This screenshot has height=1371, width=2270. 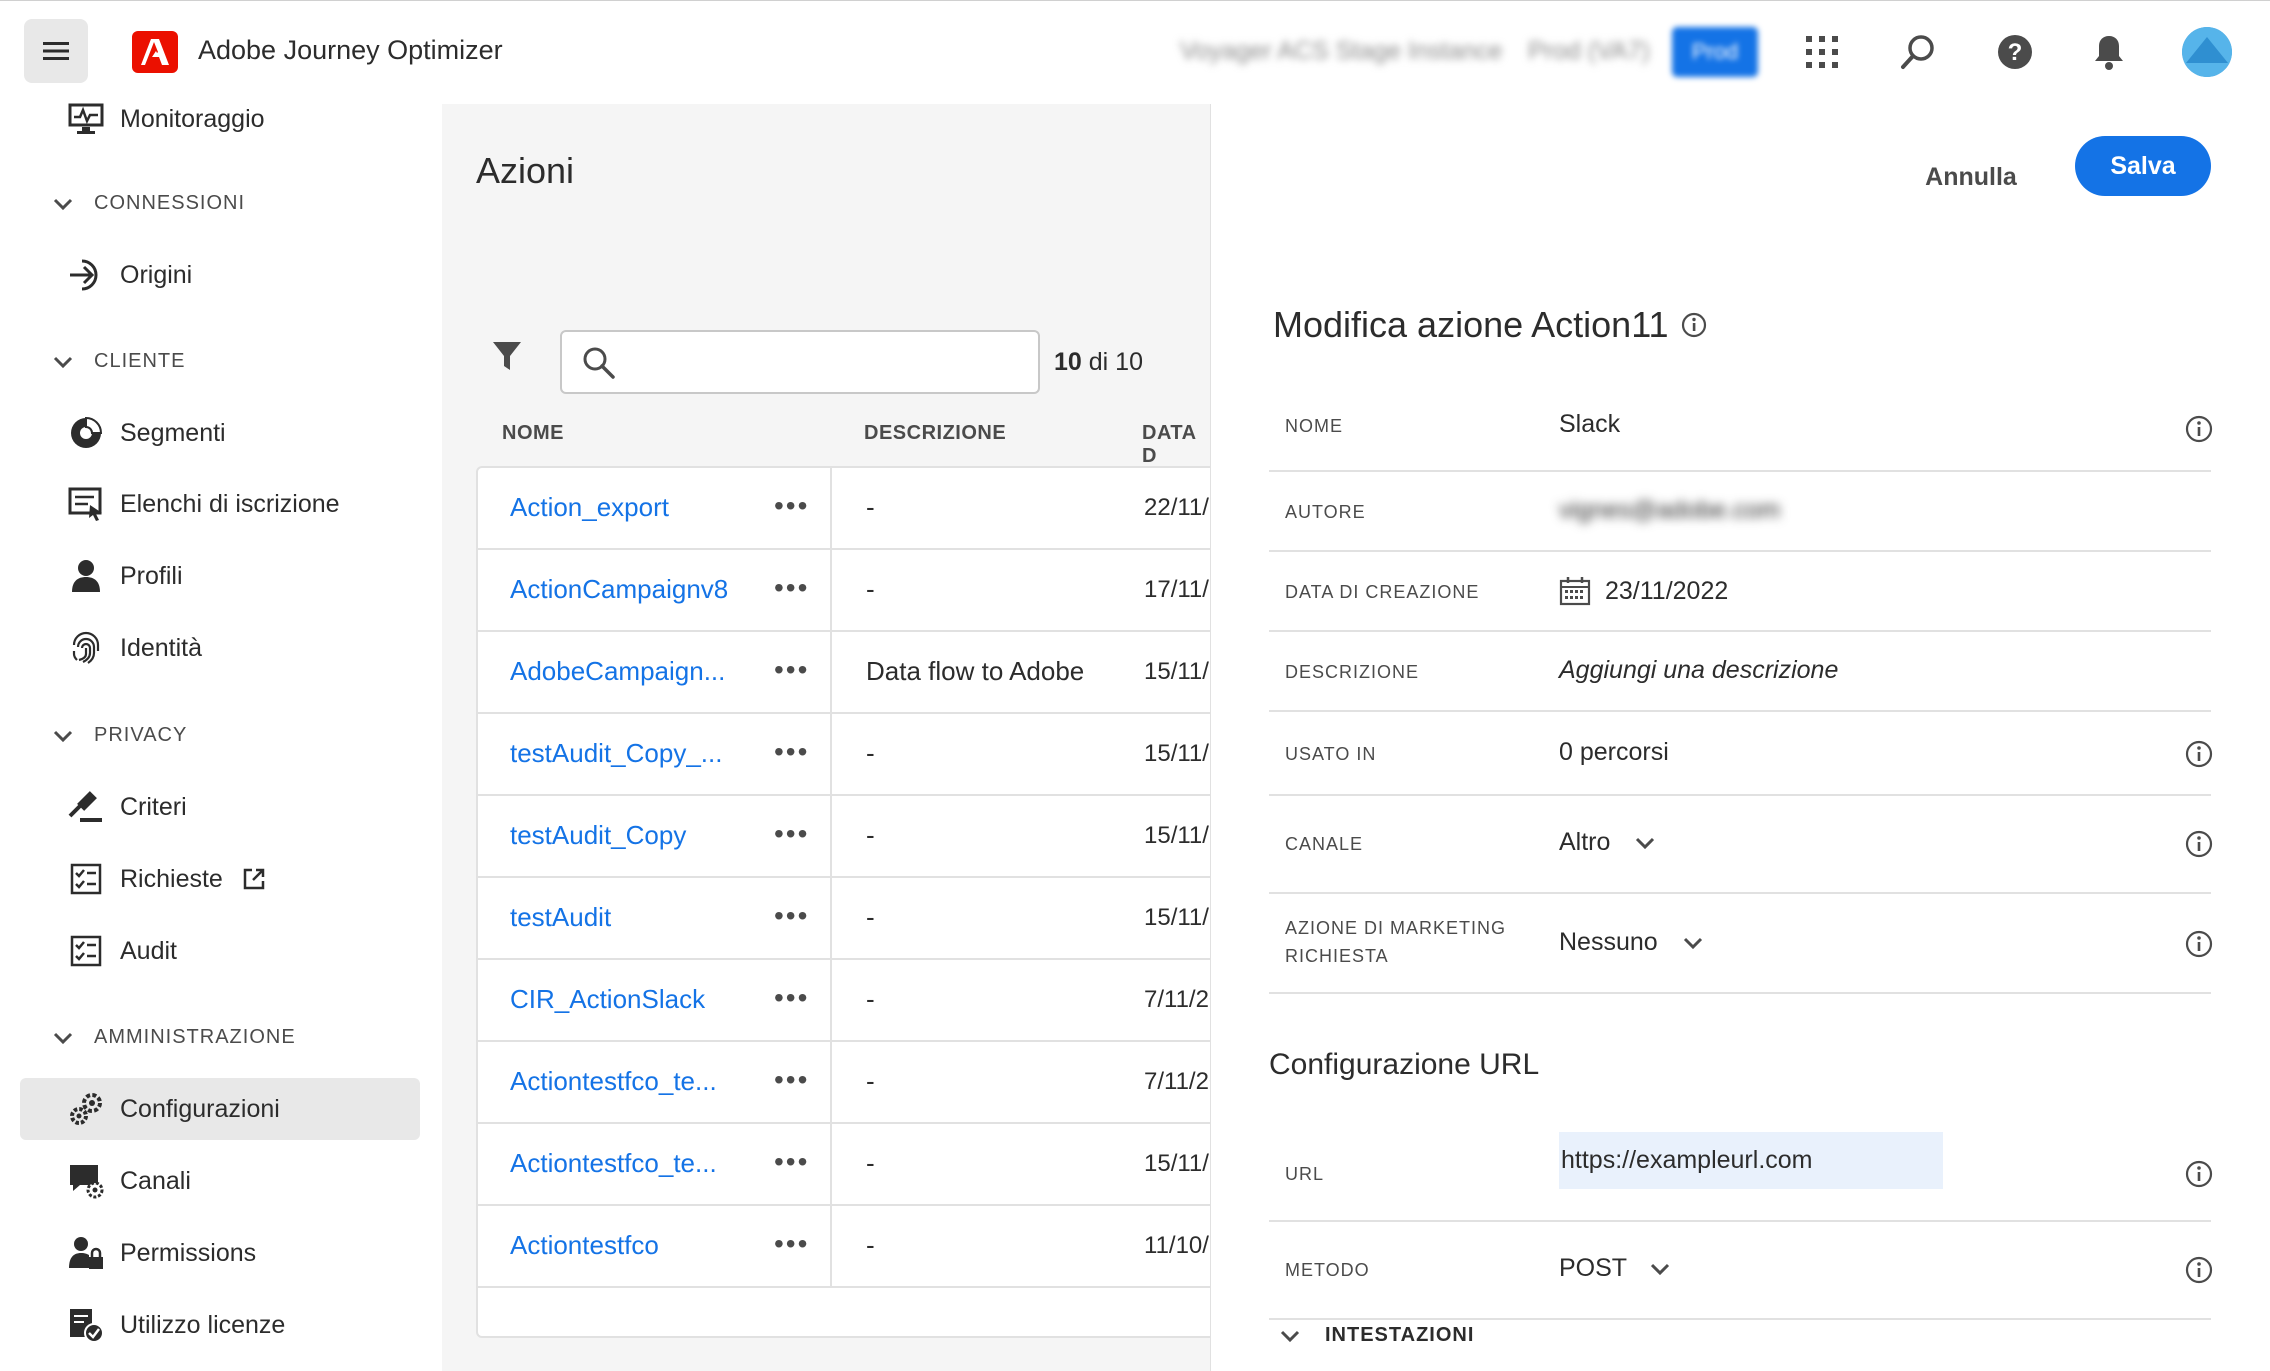 I want to click on action-name-link: ActionCampaignv8, so click(x=619, y=589).